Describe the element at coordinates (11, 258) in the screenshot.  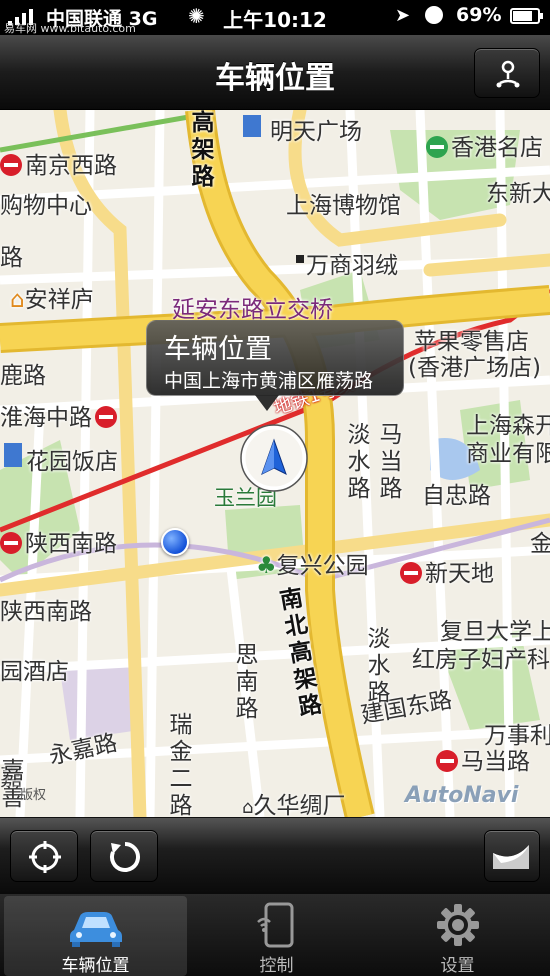
I see `street-label: 路` at that location.